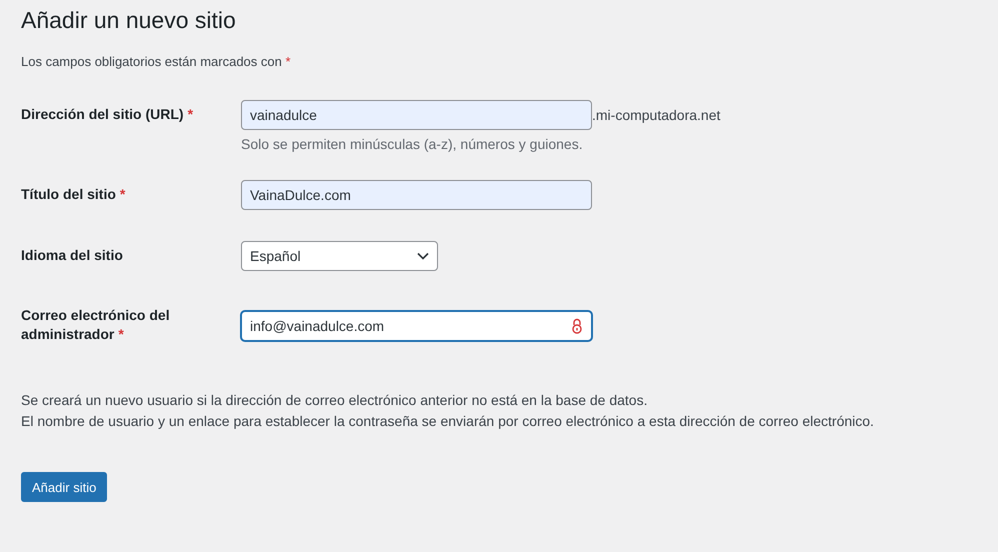 Image resolution: width=998 pixels, height=552 pixels. Describe the element at coordinates (334, 400) in the screenshot. I see `info-text: Se creará un nuevo usuario si la dirección de correo electrónico anterior no está en la base de datos.` at that location.